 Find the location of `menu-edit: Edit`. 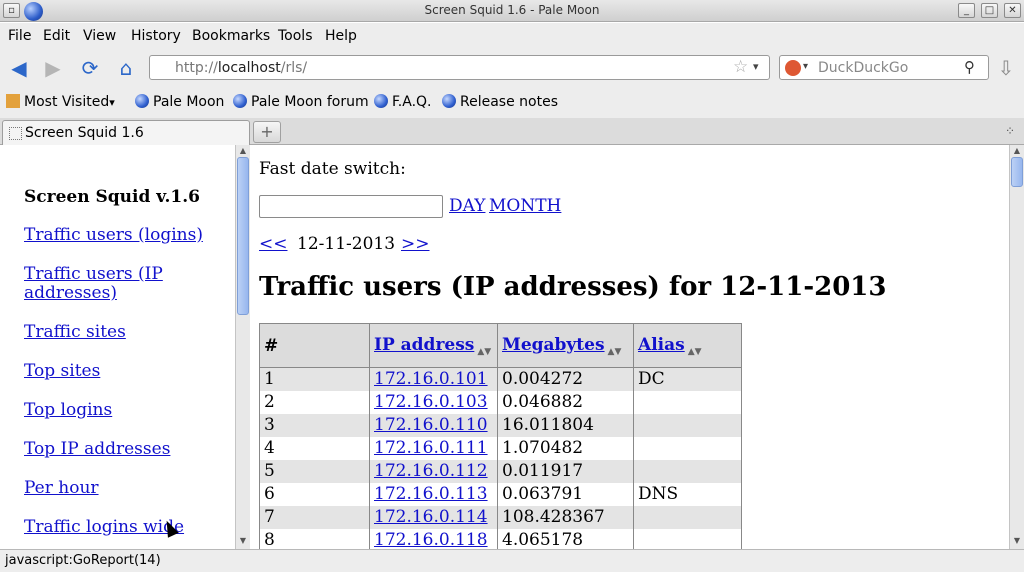

menu-edit: Edit is located at coordinates (56, 36).